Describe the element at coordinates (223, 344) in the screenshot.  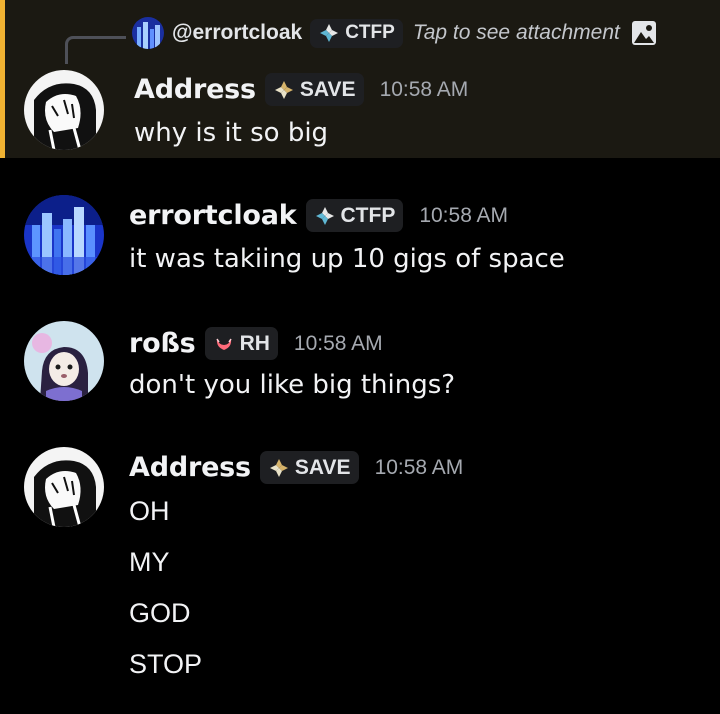
I see `horns-icon` at that location.